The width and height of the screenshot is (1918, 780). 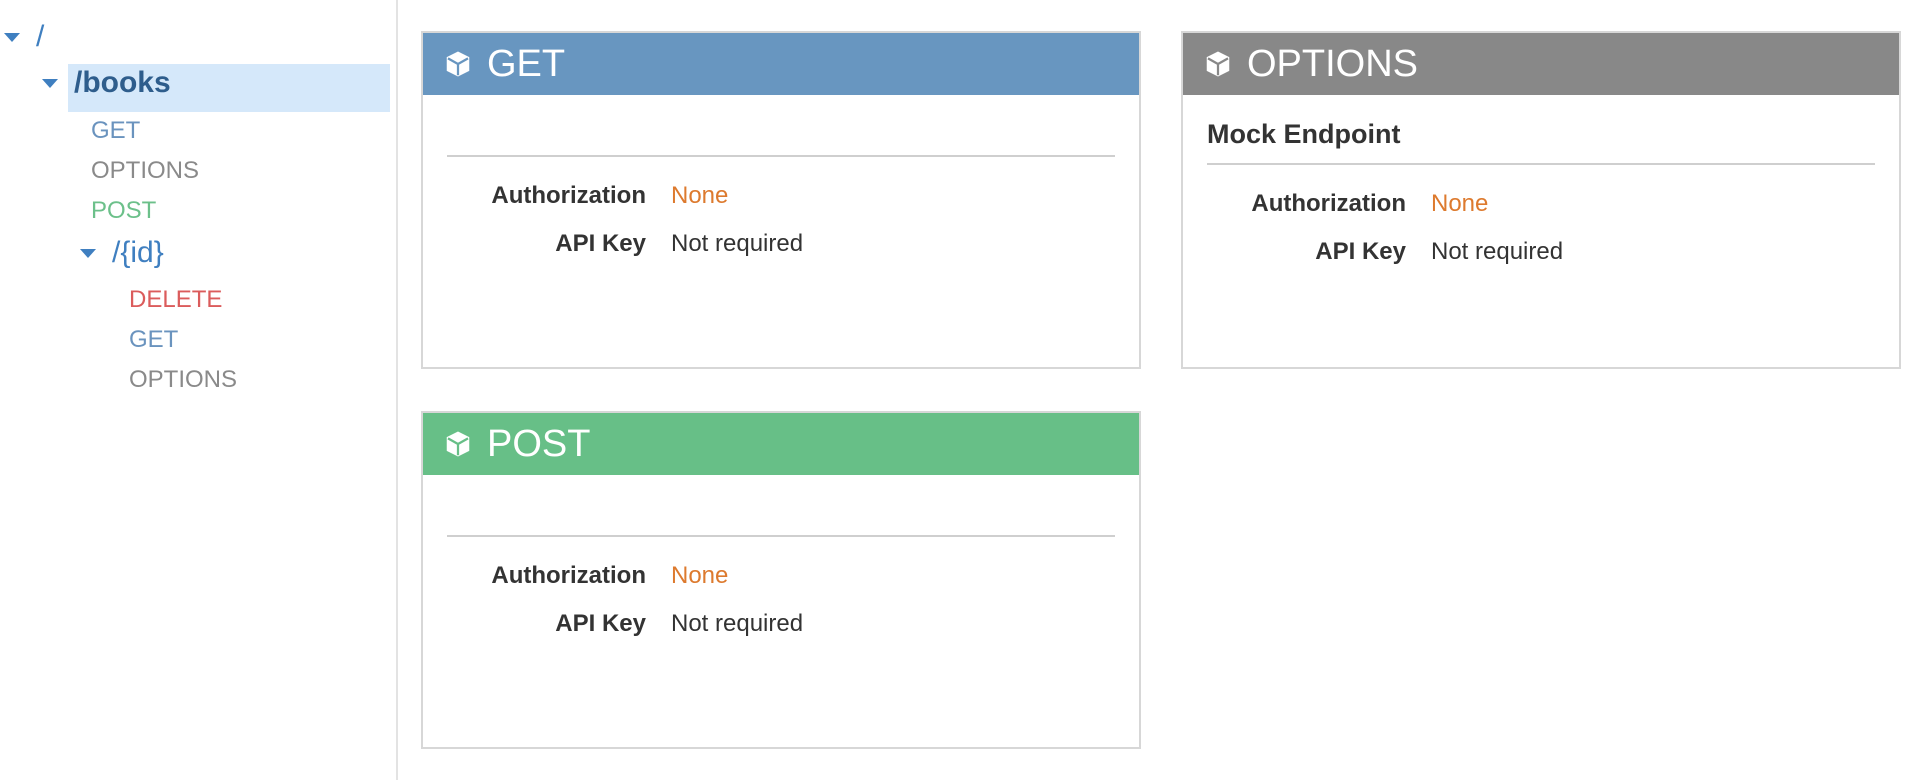 What do you see at coordinates (1304, 134) in the screenshot?
I see `card-subtitle: Mock Endpoint` at bounding box center [1304, 134].